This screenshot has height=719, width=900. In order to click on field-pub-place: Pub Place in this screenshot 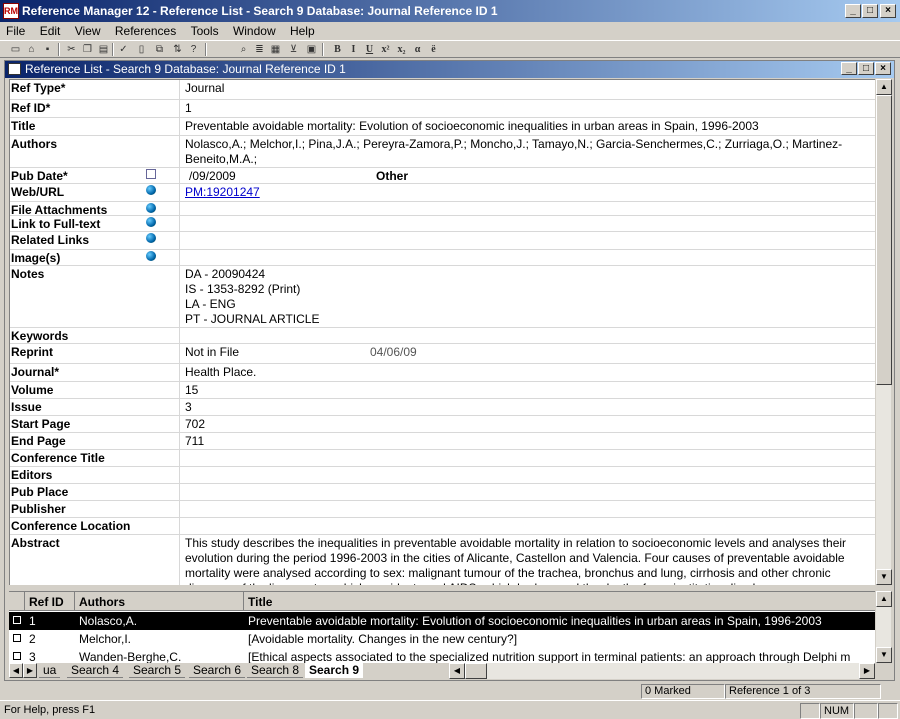, I will do `click(442, 492)`.